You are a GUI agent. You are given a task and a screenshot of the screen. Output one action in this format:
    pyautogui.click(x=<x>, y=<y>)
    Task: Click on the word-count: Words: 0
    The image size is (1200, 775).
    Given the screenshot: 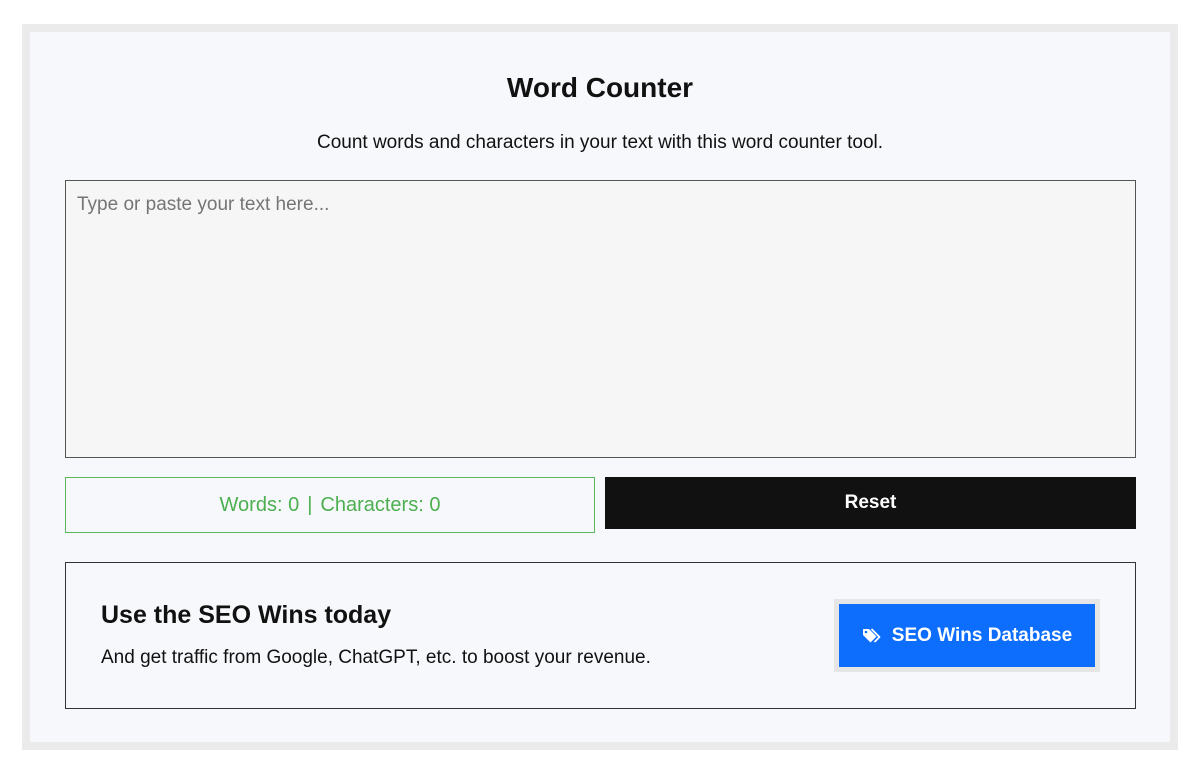 What is the action you would take?
    pyautogui.click(x=259, y=504)
    